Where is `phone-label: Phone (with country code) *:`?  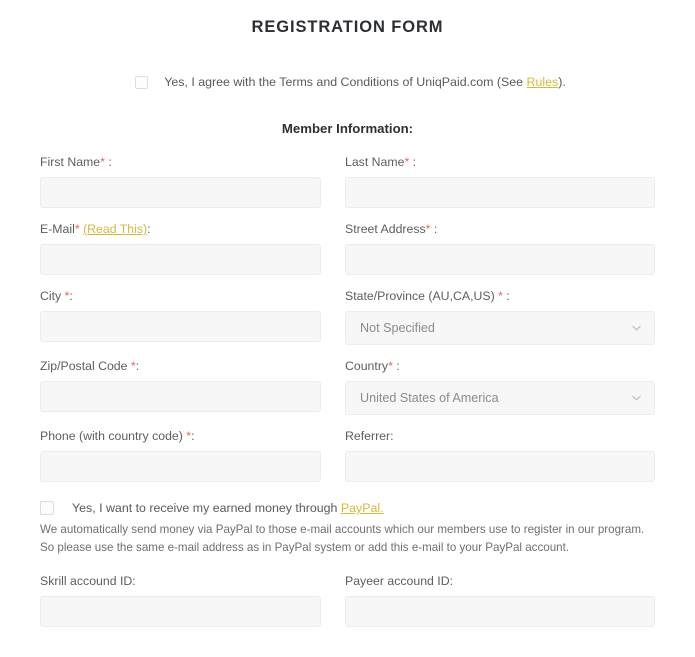 phone-label: Phone (with country code) *: is located at coordinates (180, 436).